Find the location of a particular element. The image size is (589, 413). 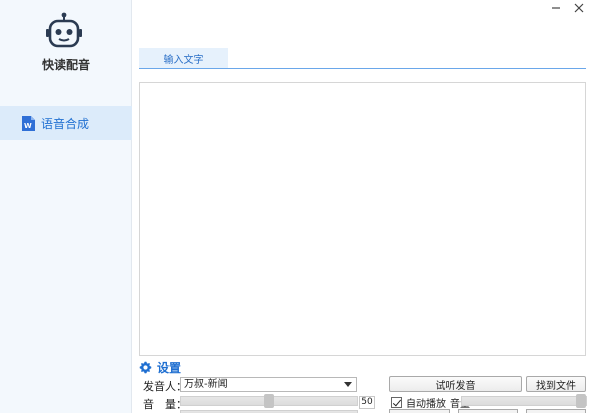

play-volume-slider-thumb is located at coordinates (581, 401).